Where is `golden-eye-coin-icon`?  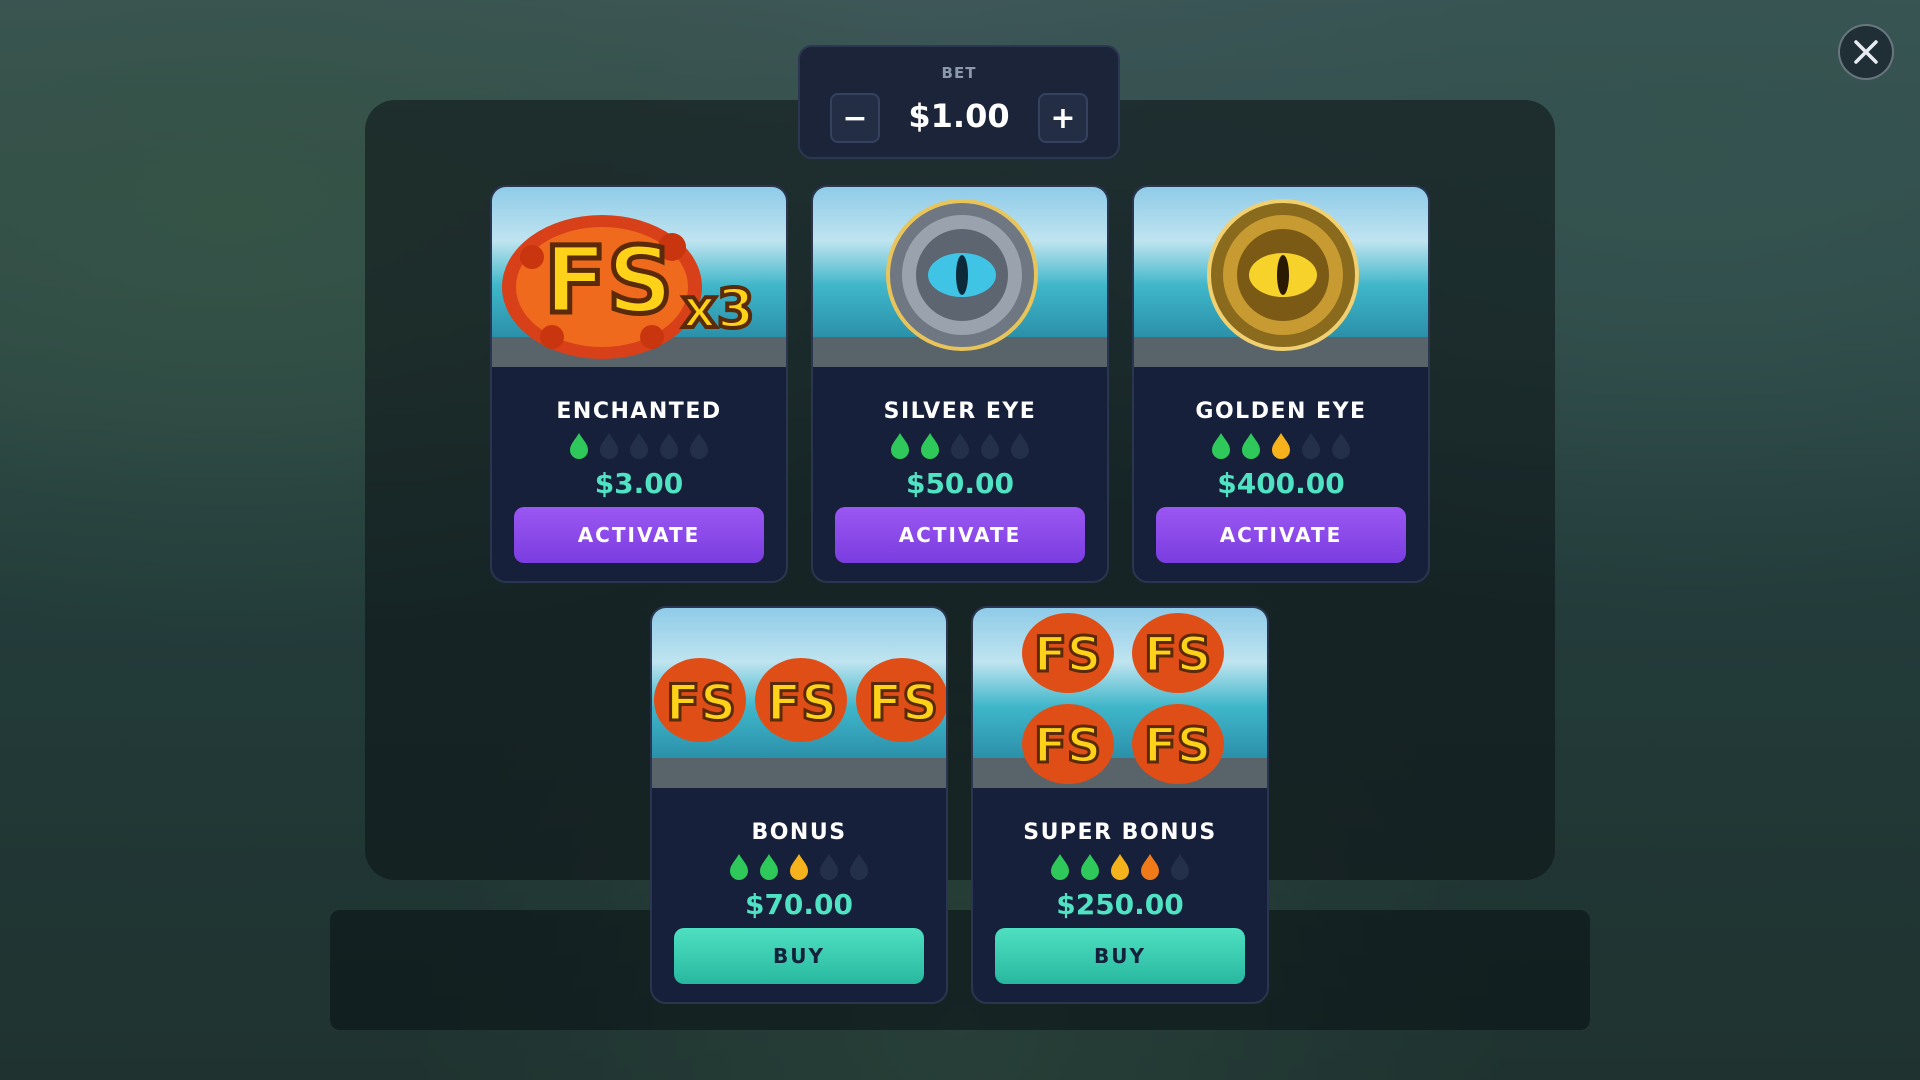 golden-eye-coin-icon is located at coordinates (1281, 277).